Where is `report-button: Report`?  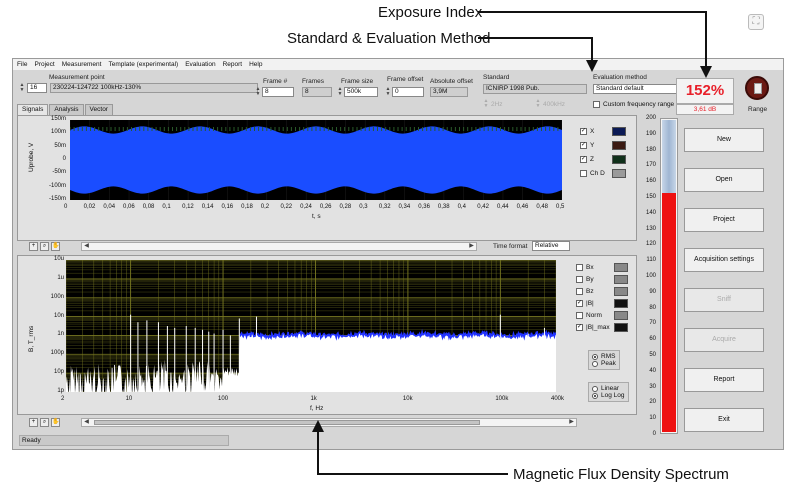 report-button: Report is located at coordinates (724, 380).